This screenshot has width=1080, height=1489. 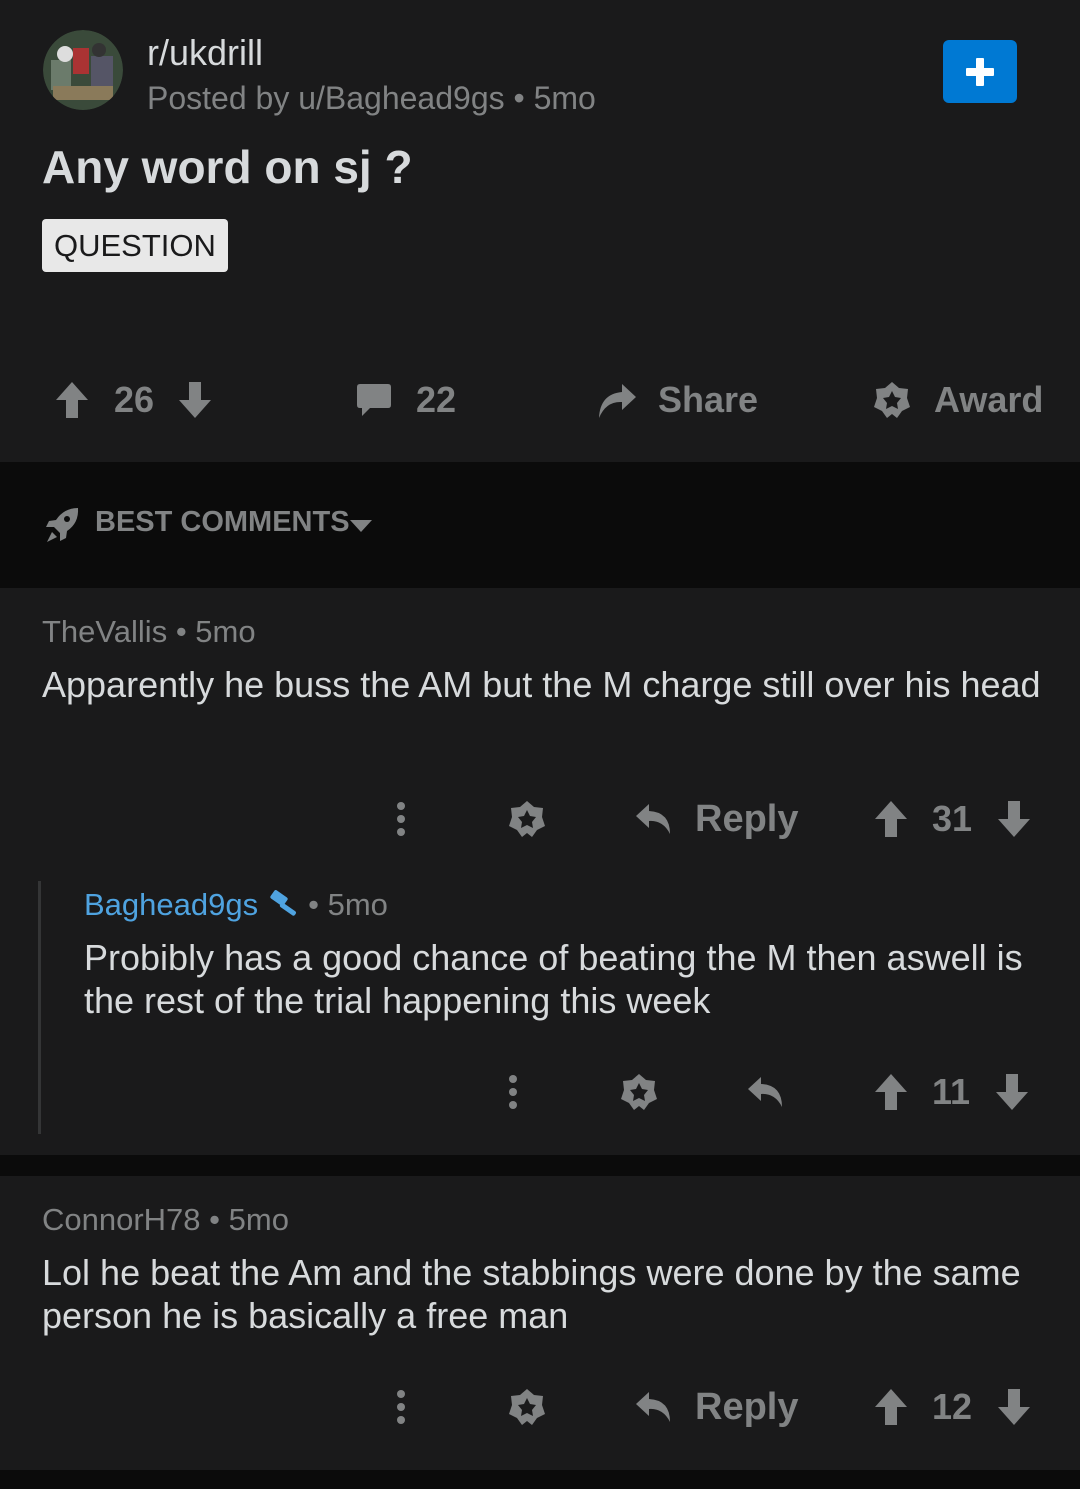 I want to click on comments-button: 22, so click(x=406, y=400).